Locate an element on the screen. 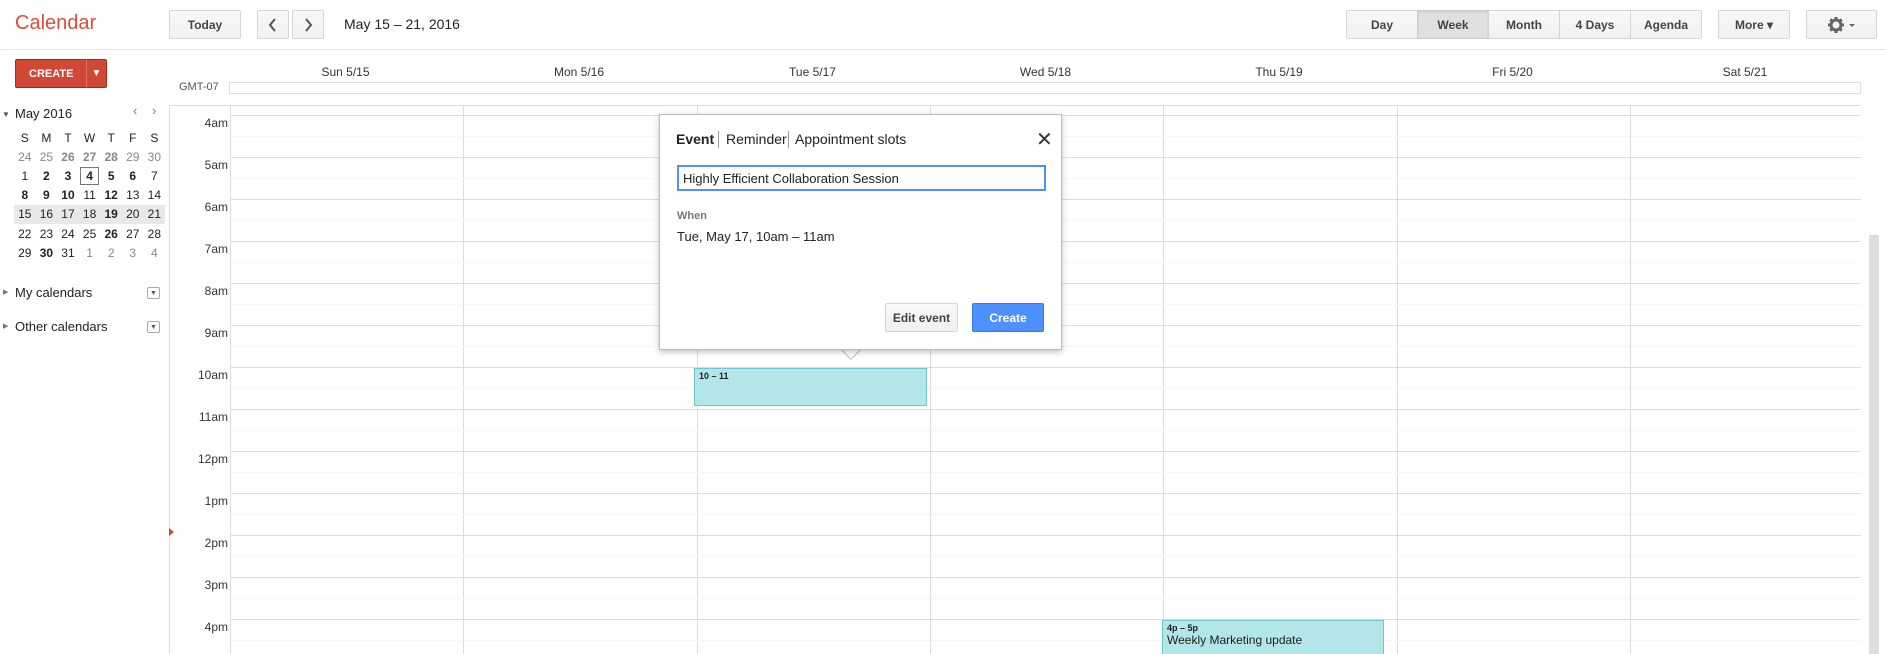  view-day-button: Day is located at coordinates (1382, 24).